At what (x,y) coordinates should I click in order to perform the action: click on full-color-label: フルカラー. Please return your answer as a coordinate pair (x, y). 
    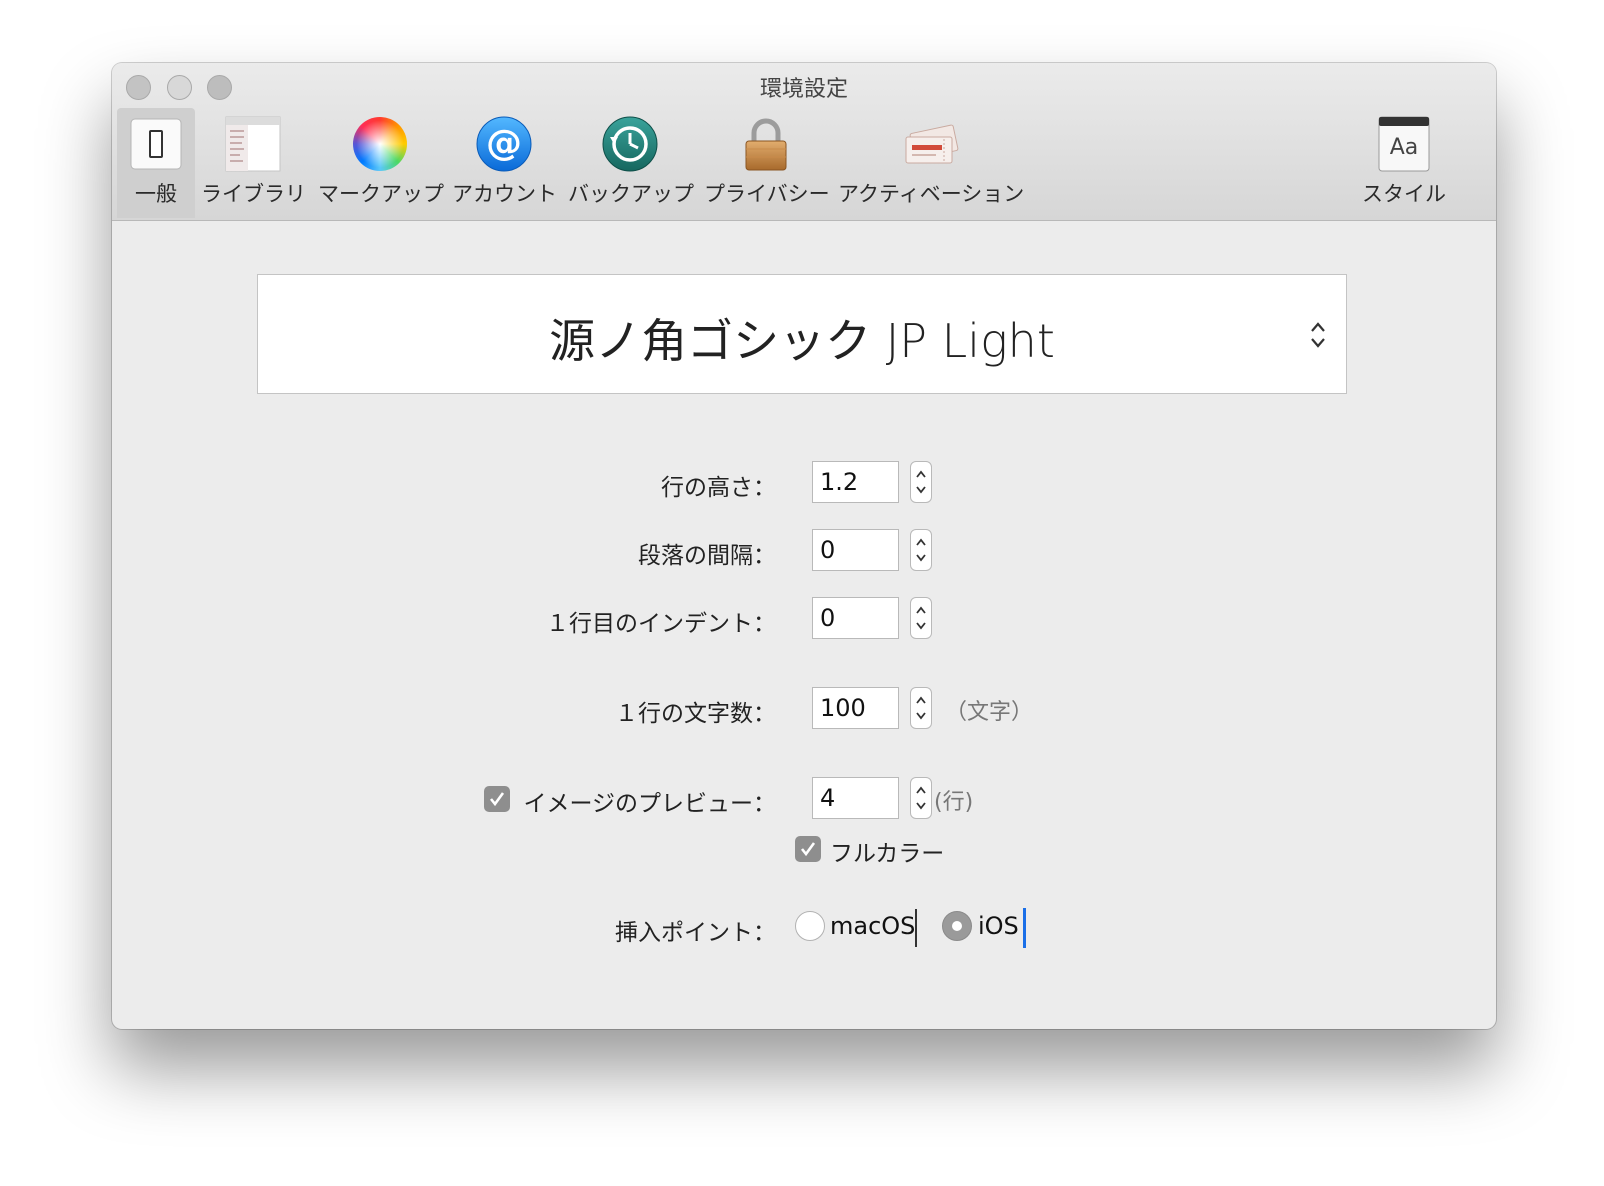
    Looking at the image, I should click on (887, 854).